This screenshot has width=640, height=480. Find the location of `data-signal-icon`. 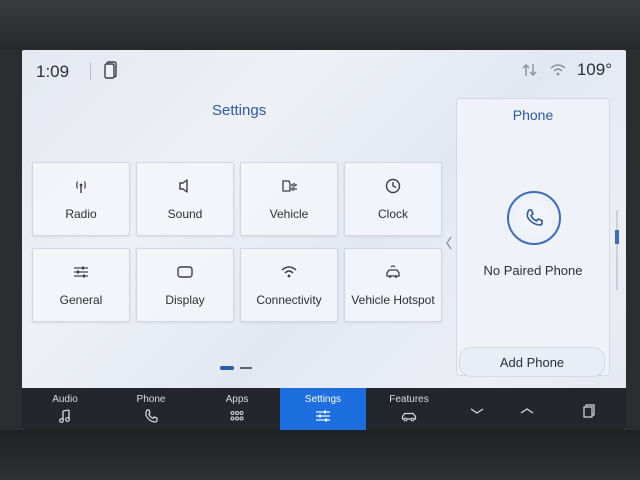

data-signal-icon is located at coordinates (529, 70).